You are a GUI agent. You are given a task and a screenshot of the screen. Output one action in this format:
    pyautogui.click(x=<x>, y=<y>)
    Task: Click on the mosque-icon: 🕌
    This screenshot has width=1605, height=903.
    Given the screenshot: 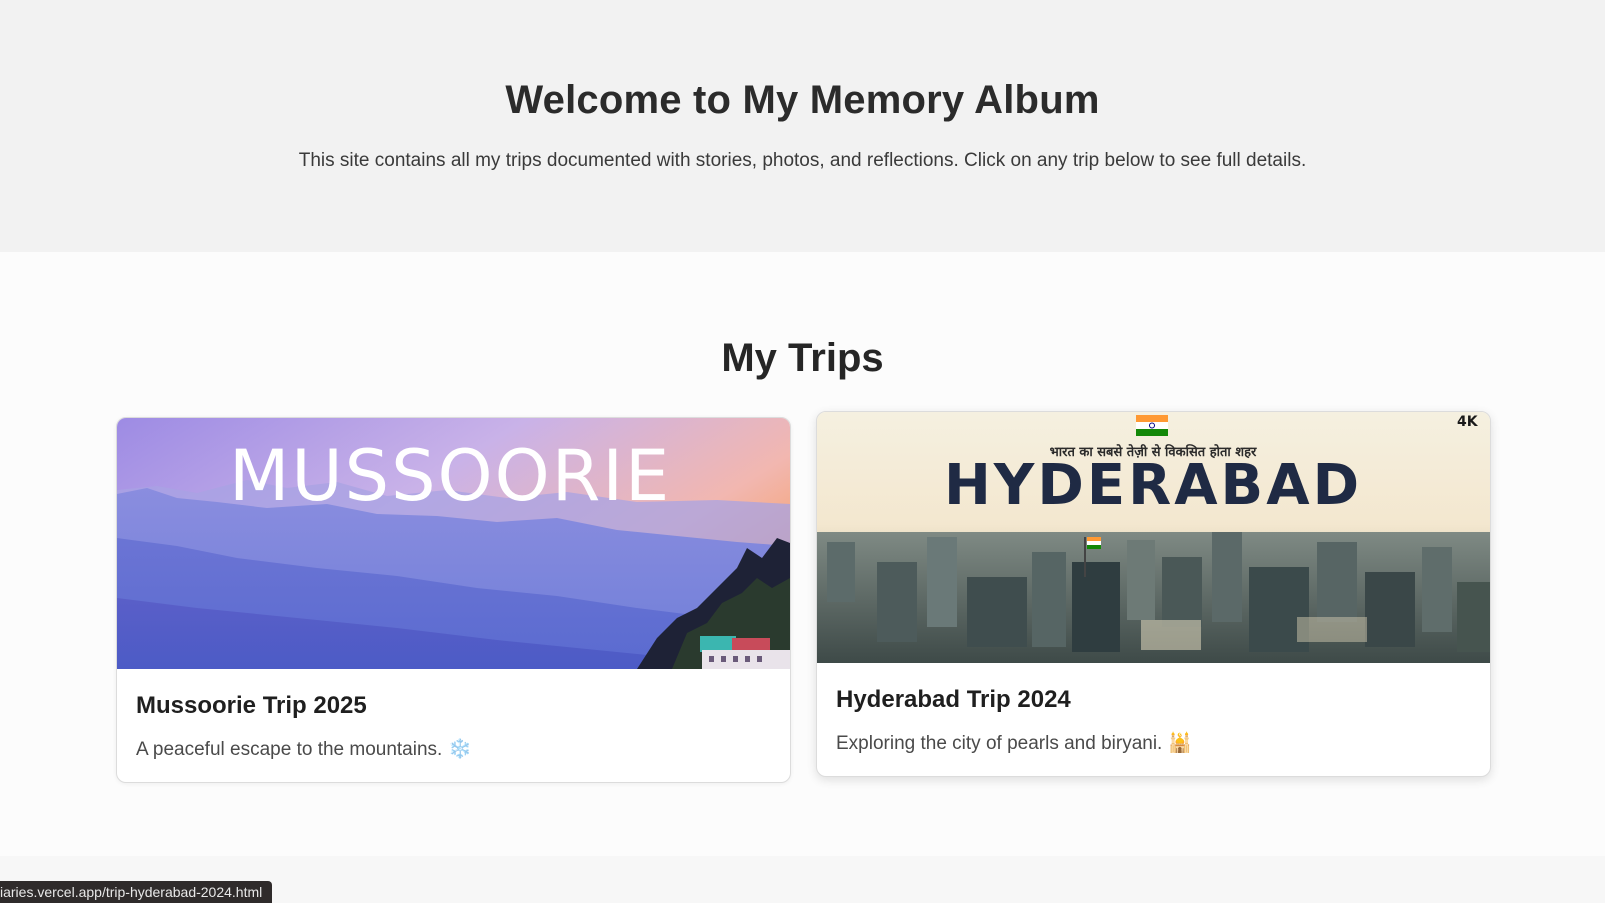 What is the action you would take?
    pyautogui.click(x=1180, y=743)
    